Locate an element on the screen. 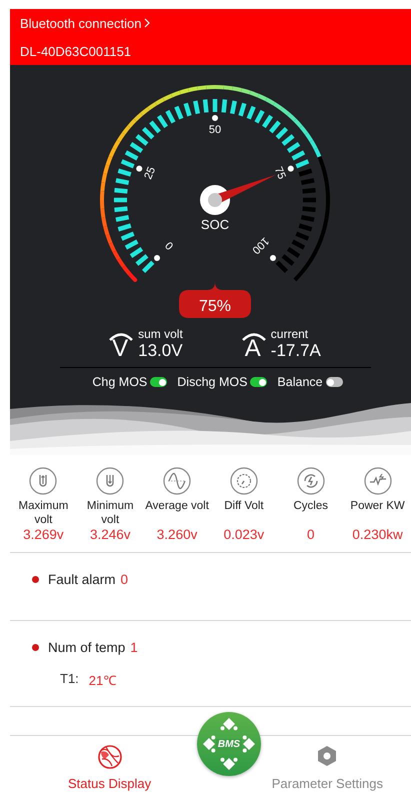 This screenshot has height=802, width=411. reading-label: sum volt is located at coordinates (160, 334).